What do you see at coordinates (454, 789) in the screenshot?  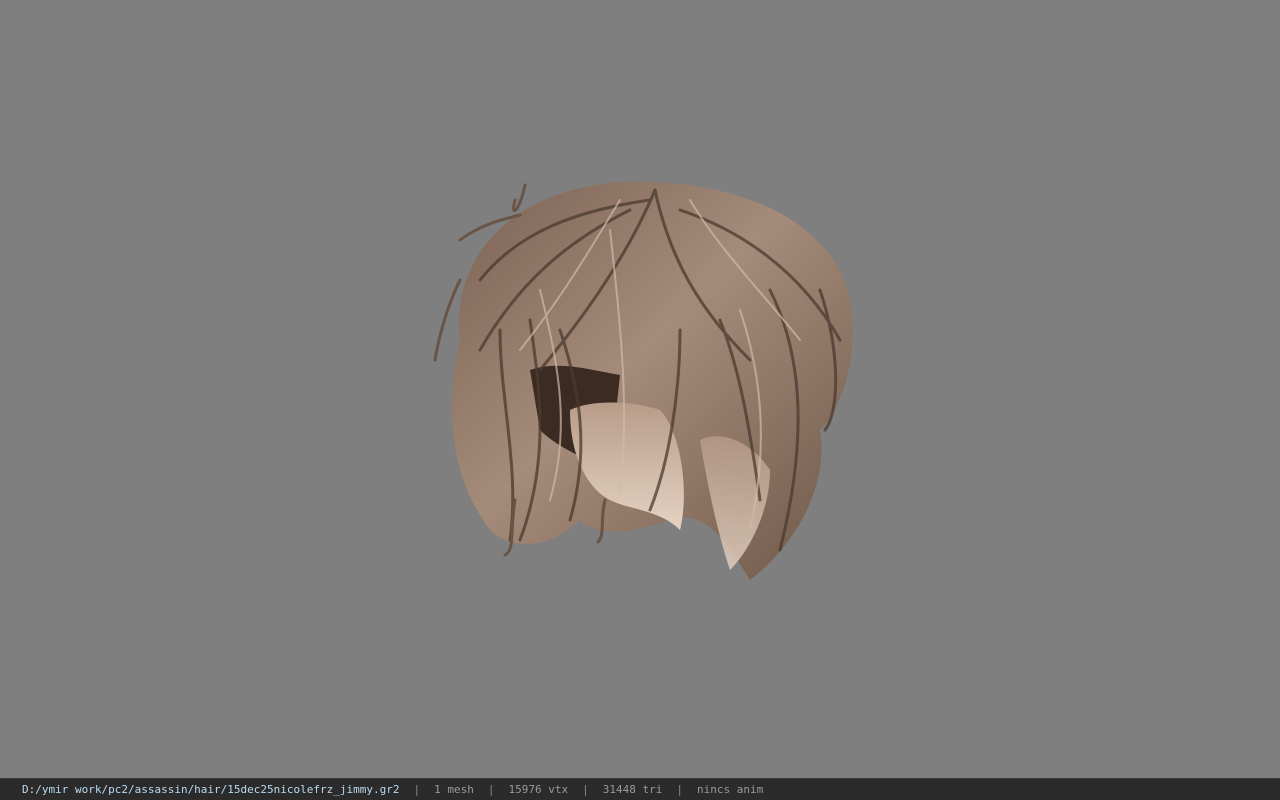 I see `mesh-count: 1 mesh` at bounding box center [454, 789].